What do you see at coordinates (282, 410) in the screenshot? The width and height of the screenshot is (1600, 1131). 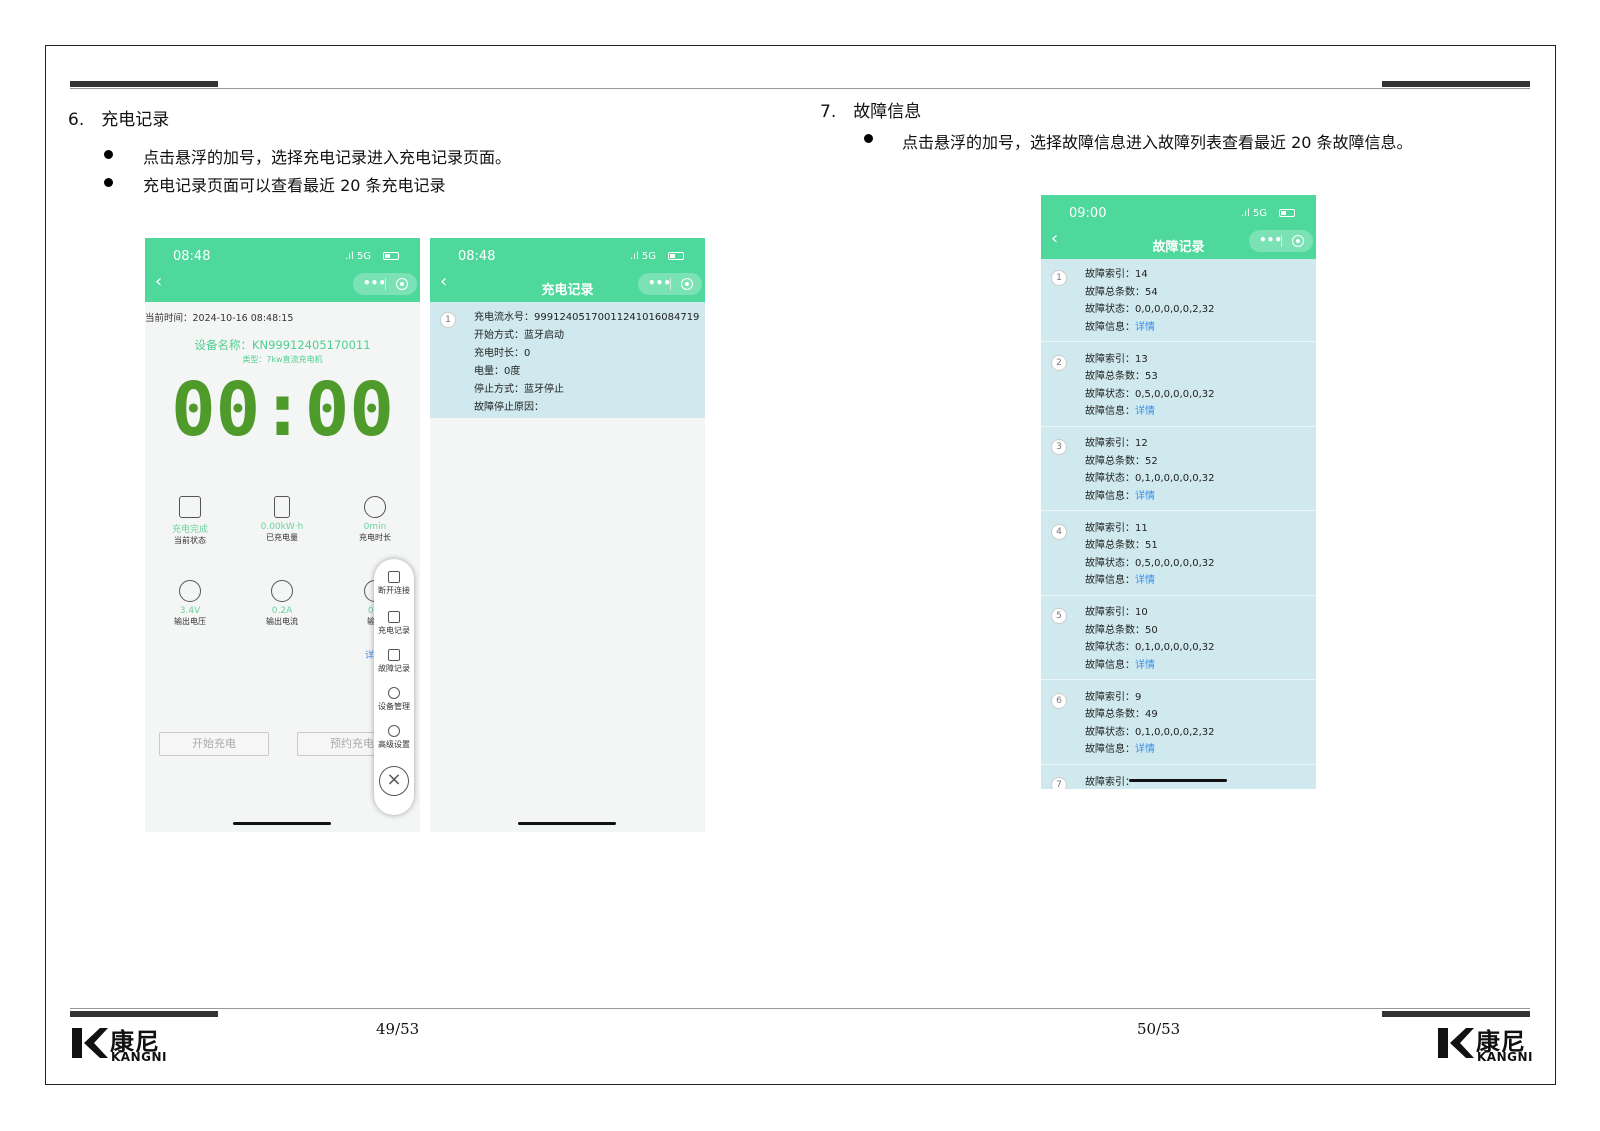 I see `charge-timer: 00:00` at bounding box center [282, 410].